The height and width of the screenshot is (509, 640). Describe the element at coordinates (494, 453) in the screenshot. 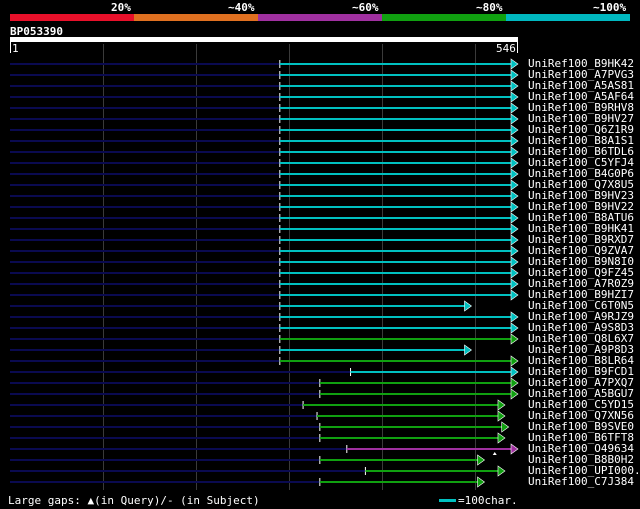

I see `query-gap-marker-icon` at that location.